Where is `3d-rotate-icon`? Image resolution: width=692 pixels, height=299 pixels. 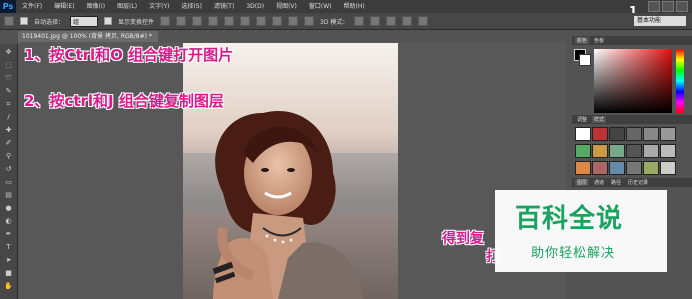 3d-rotate-icon is located at coordinates (359, 21).